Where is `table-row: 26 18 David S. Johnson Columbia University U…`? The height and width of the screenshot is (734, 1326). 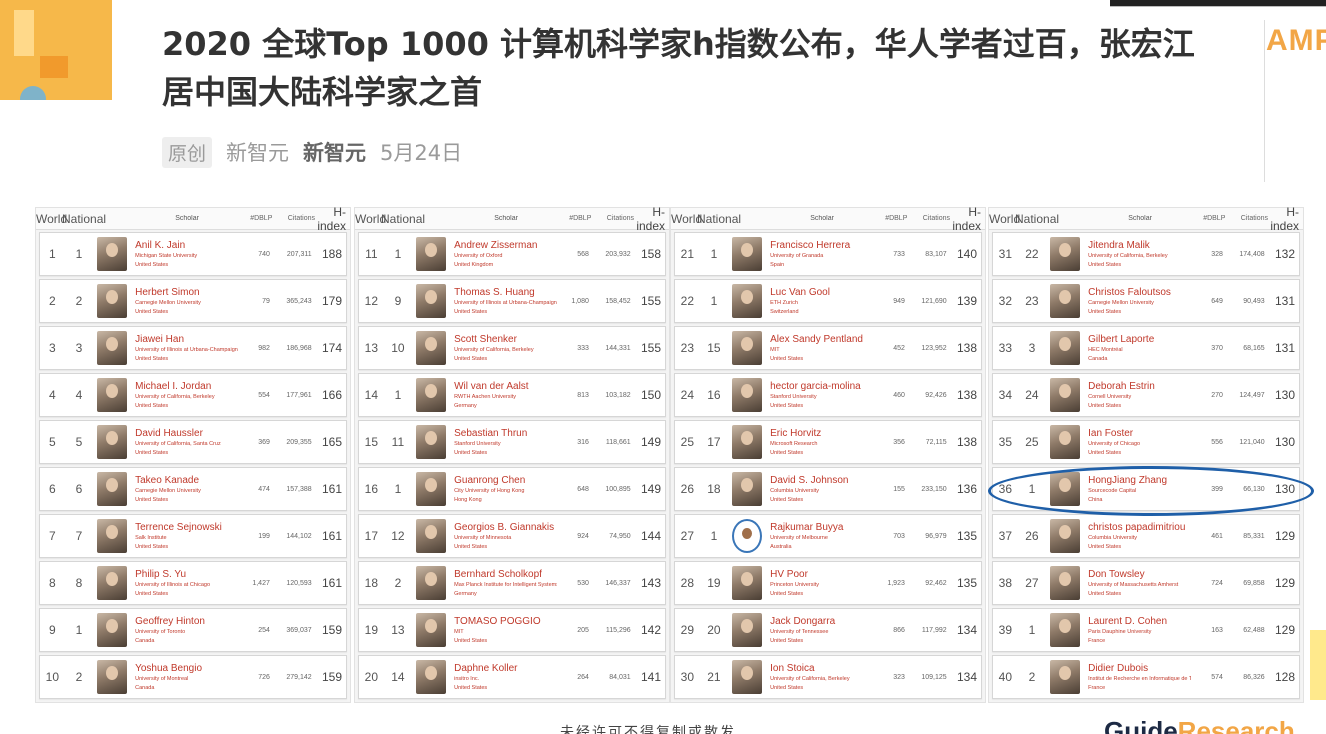
table-row: 26 18 David S. Johnson Columbia University U… is located at coordinates (828, 489).